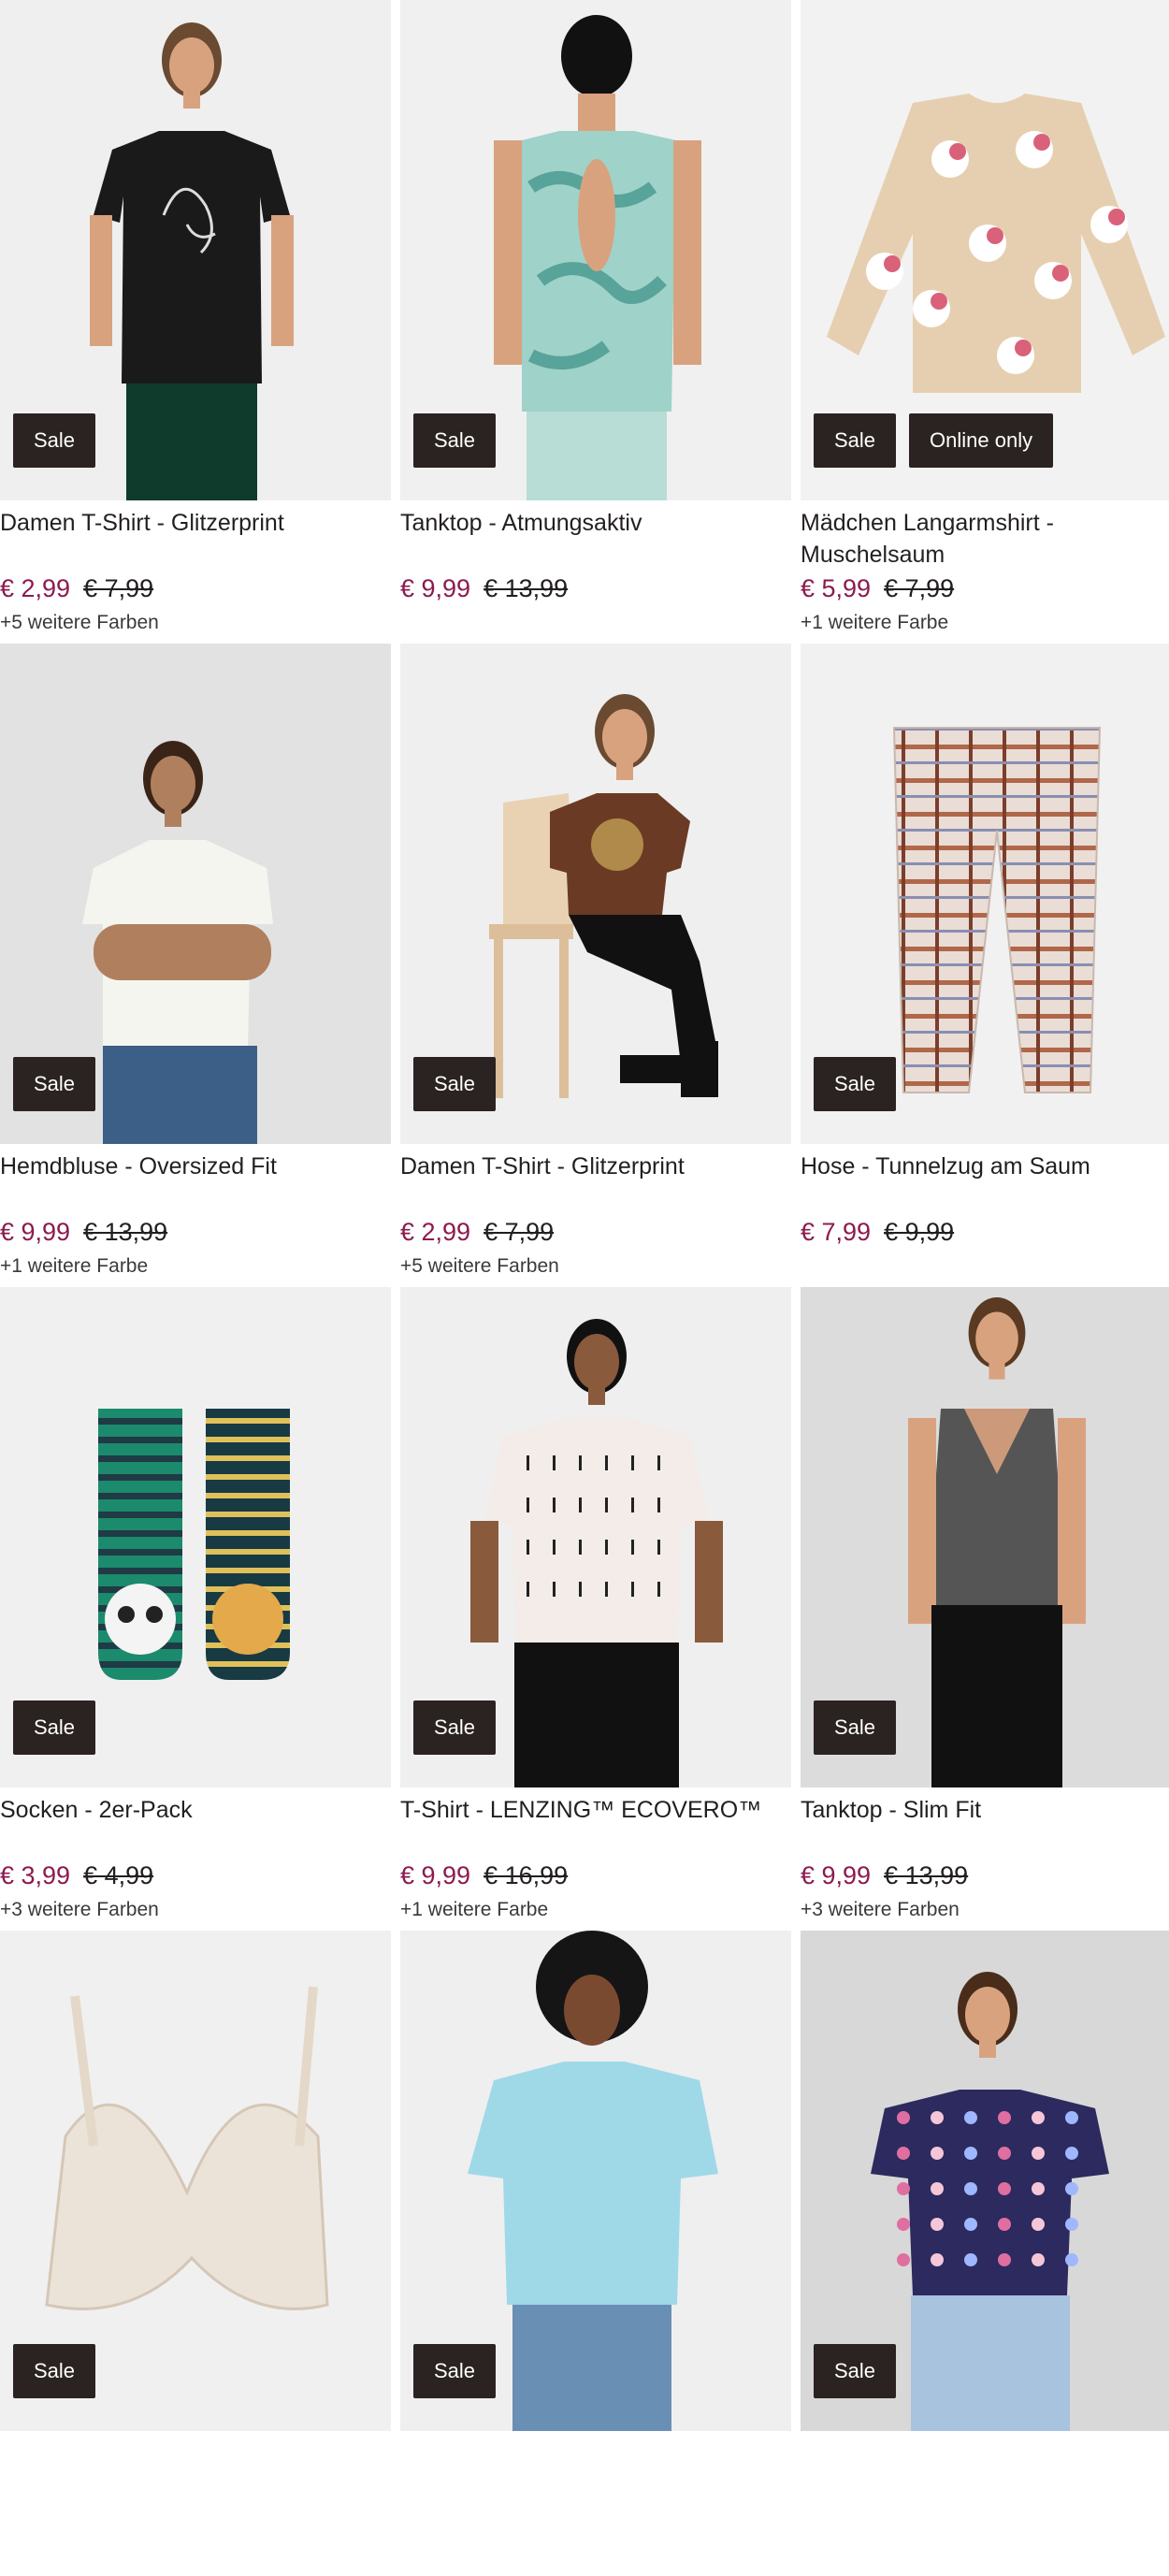 The width and height of the screenshot is (1169, 2576). What do you see at coordinates (878, 588) in the screenshot?
I see `price-row: € 5,99 € 7,99` at bounding box center [878, 588].